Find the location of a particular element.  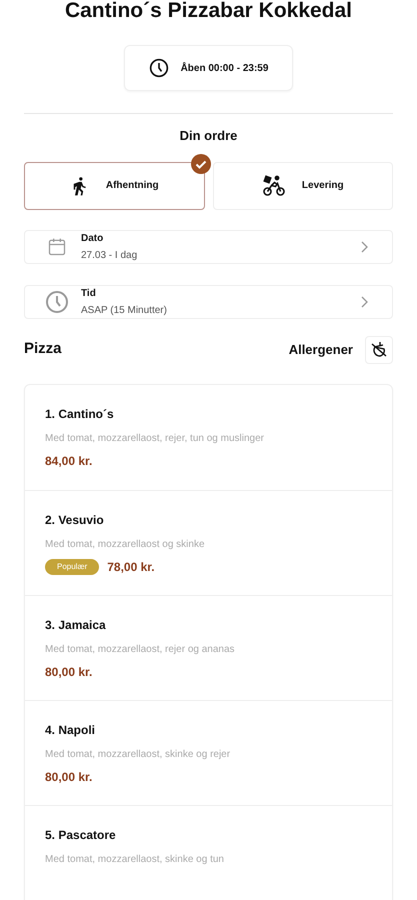

popular-tag: Populær is located at coordinates (72, 566).